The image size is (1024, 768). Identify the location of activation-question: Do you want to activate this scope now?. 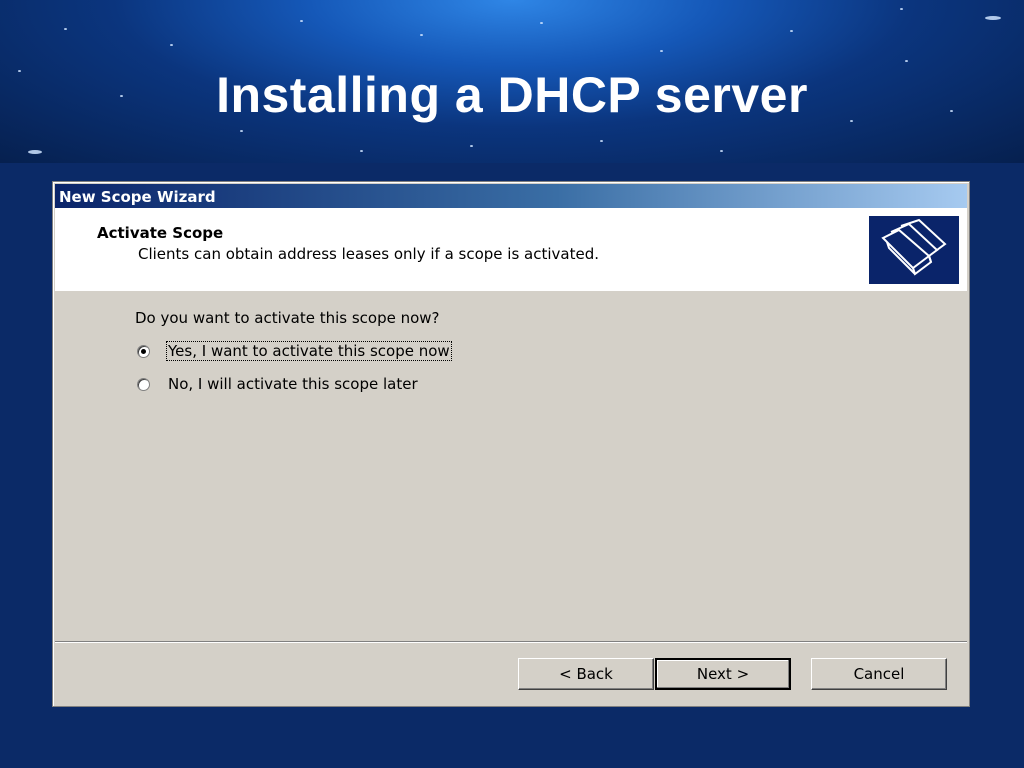
(287, 318).